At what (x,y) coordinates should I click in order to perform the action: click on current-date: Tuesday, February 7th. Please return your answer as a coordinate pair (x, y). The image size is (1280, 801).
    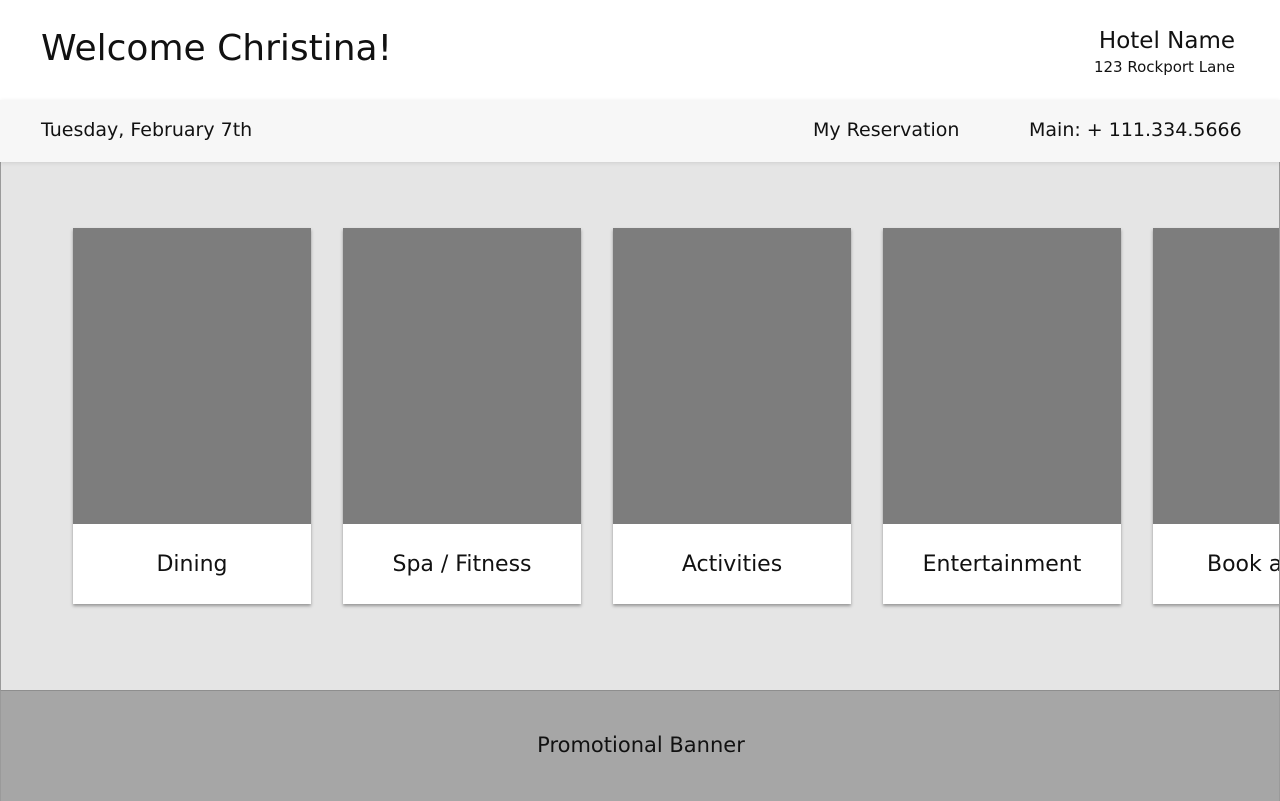
    Looking at the image, I should click on (147, 130).